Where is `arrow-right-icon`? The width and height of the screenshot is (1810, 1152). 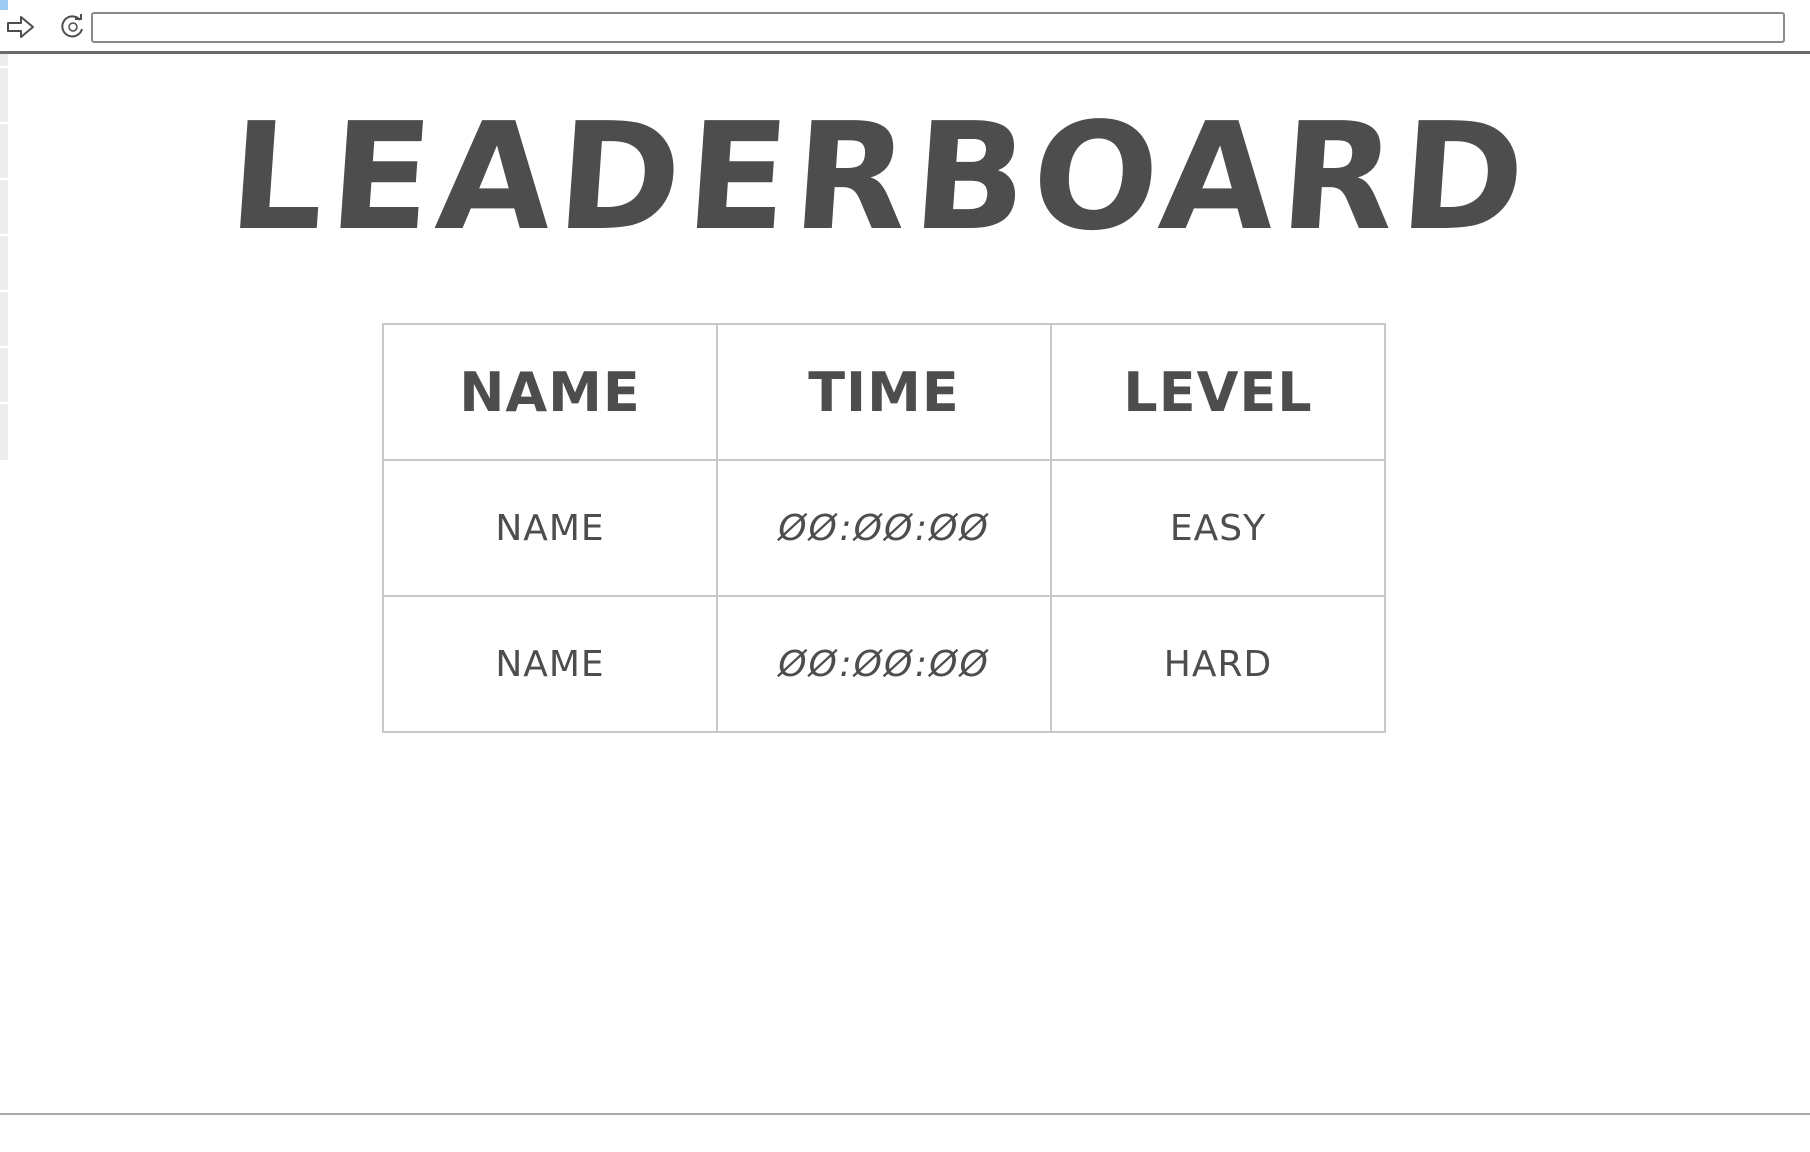 arrow-right-icon is located at coordinates (20, 27).